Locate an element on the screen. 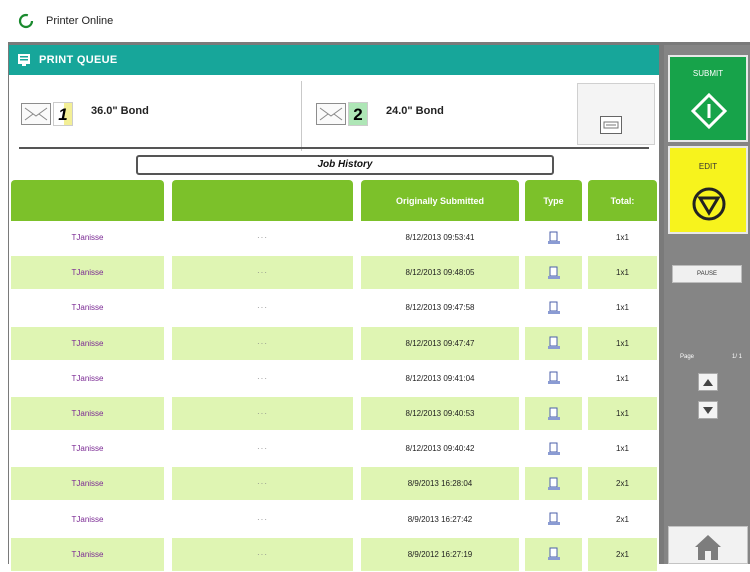 The image size is (750, 572). column-header-user is located at coordinates (87, 201).